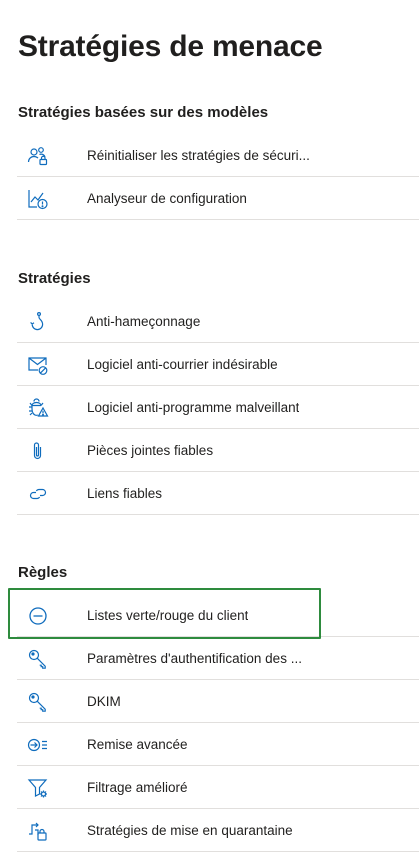 Image resolution: width=419 pixels, height=868 pixels. What do you see at coordinates (218, 745) in the screenshot?
I see `list-item-advanced-delivery: Remise avancée` at bounding box center [218, 745].